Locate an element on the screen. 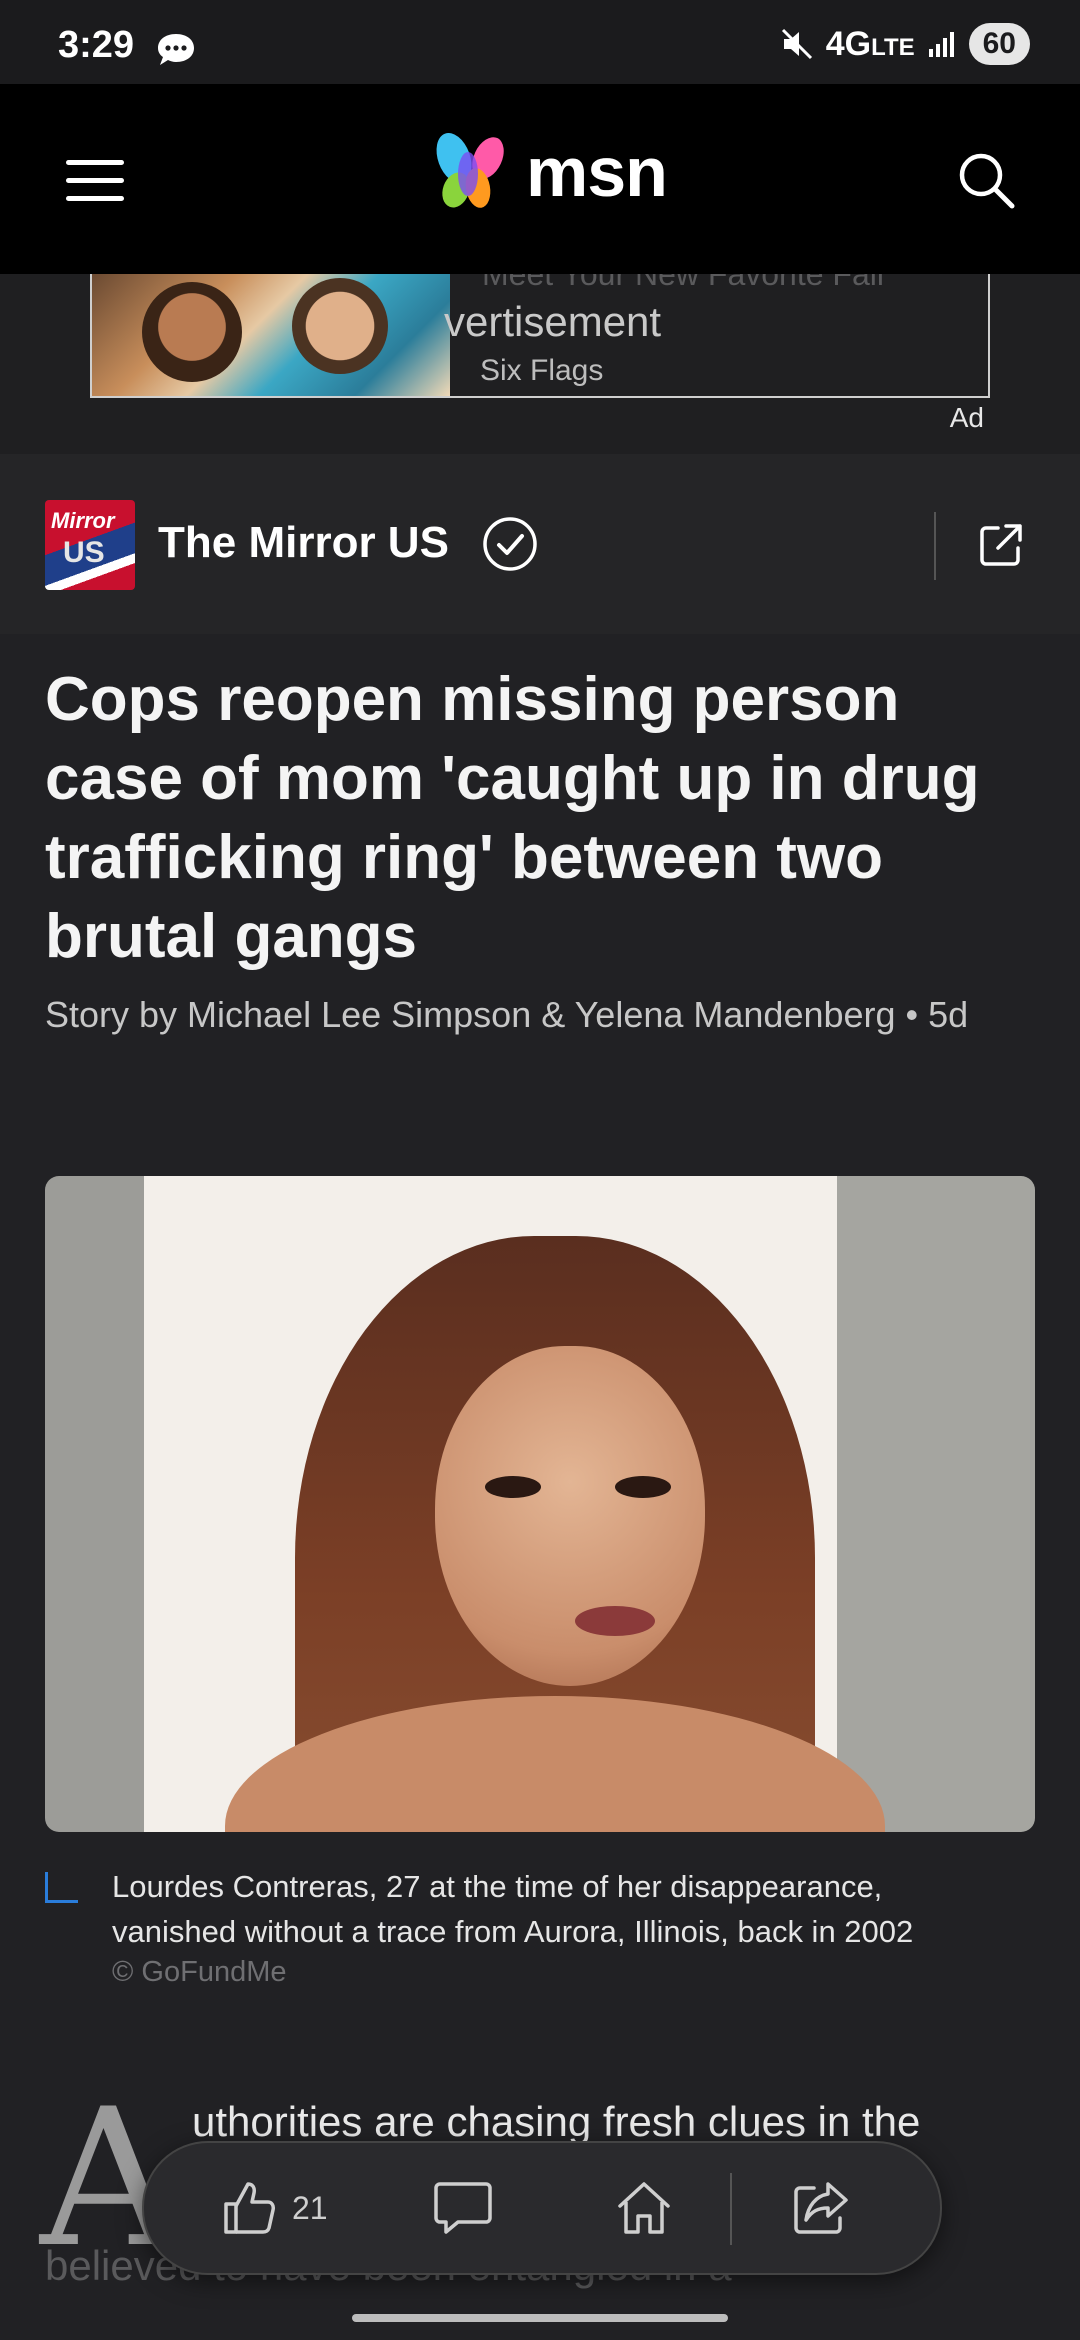  ad-sponsor: Six Flags is located at coordinates (542, 370).